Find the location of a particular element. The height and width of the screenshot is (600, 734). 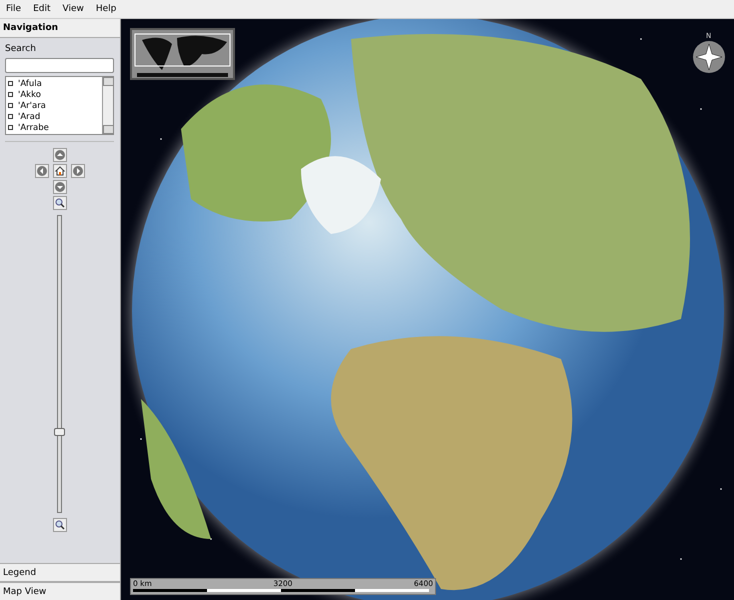

place-item: 'Arrabe is located at coordinates (54, 127).